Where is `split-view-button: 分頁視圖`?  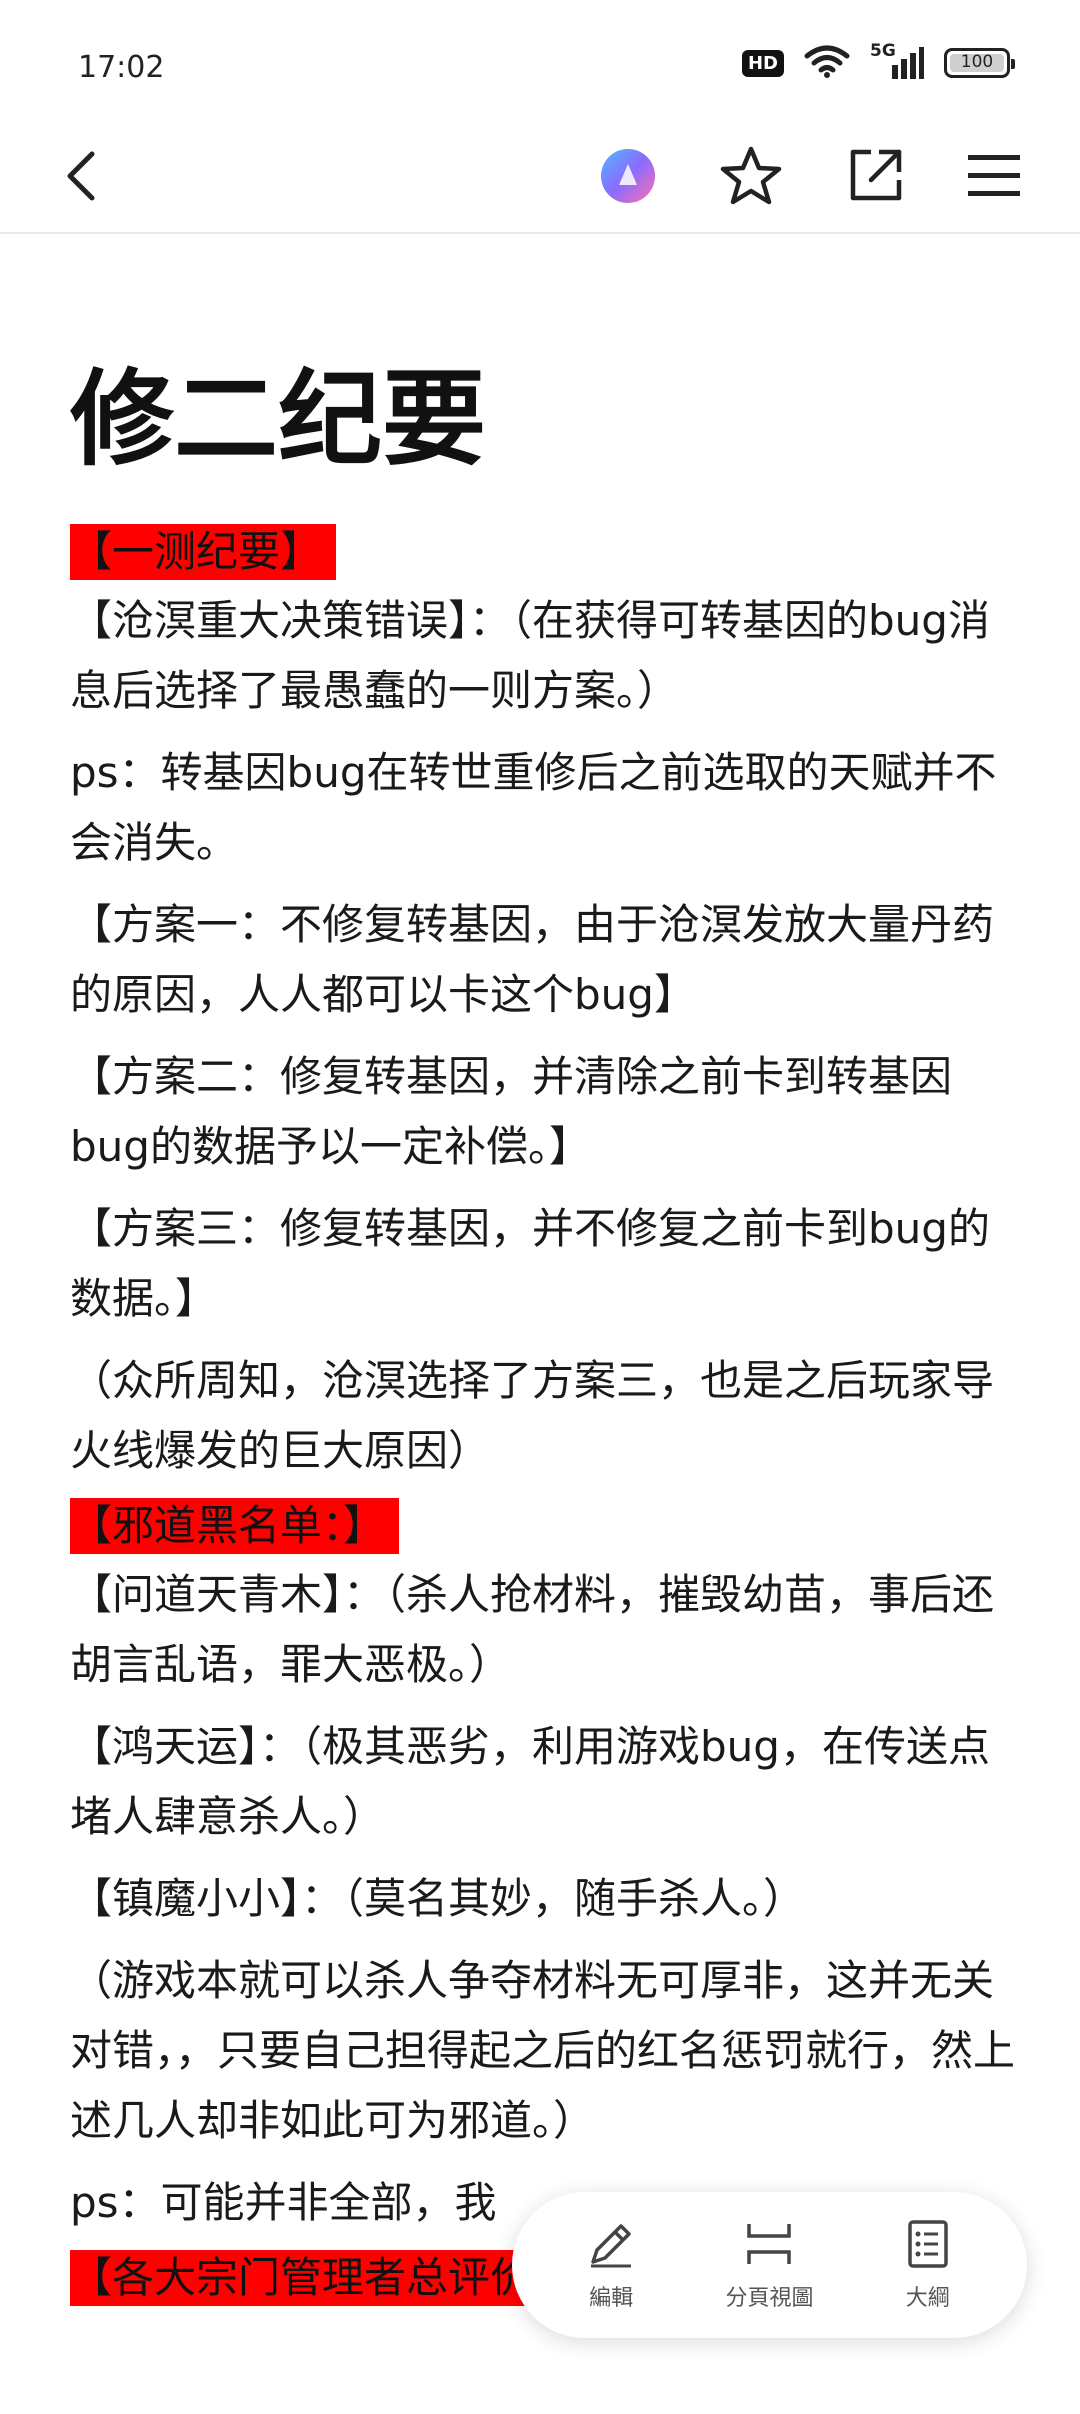
split-view-button: 分頁視圖 is located at coordinates (769, 2265).